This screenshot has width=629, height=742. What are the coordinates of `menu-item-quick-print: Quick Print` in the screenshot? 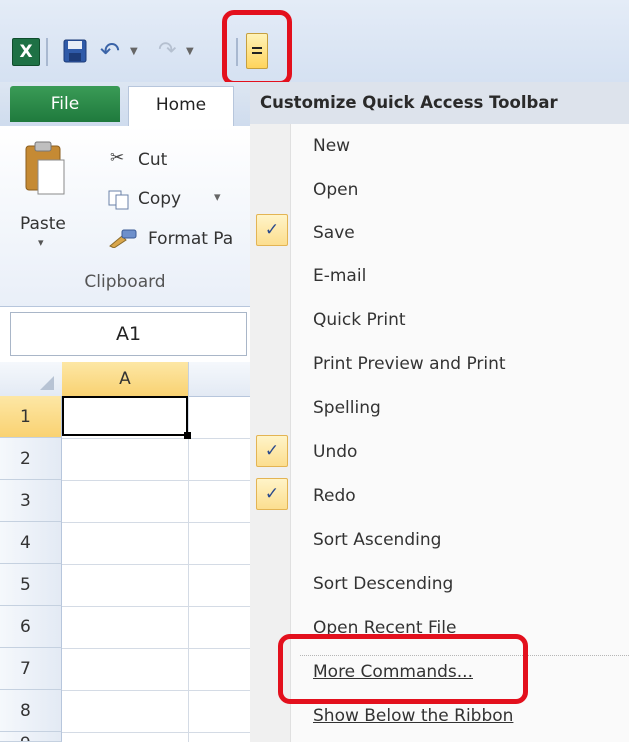 It's located at (359, 320).